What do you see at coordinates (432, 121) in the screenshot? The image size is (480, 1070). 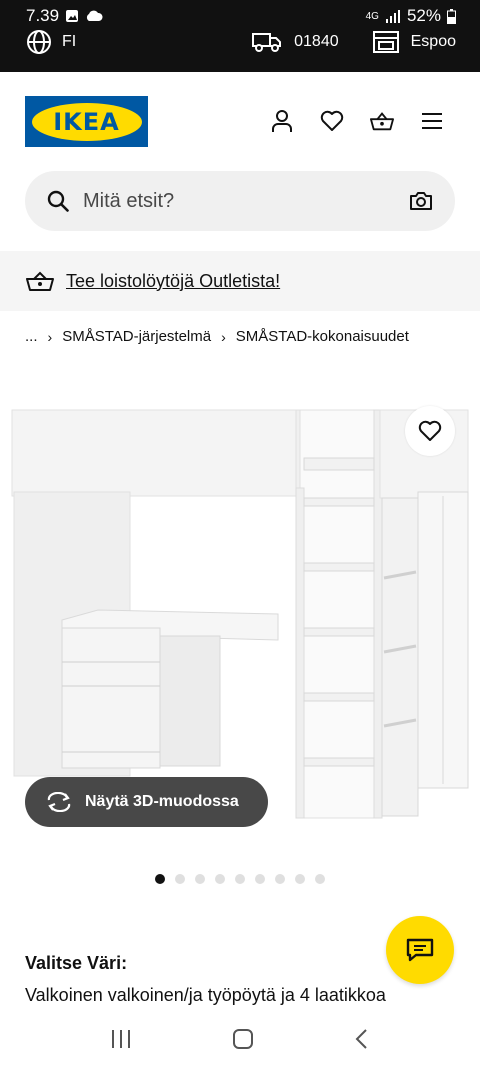 I see `menu-icon` at bounding box center [432, 121].